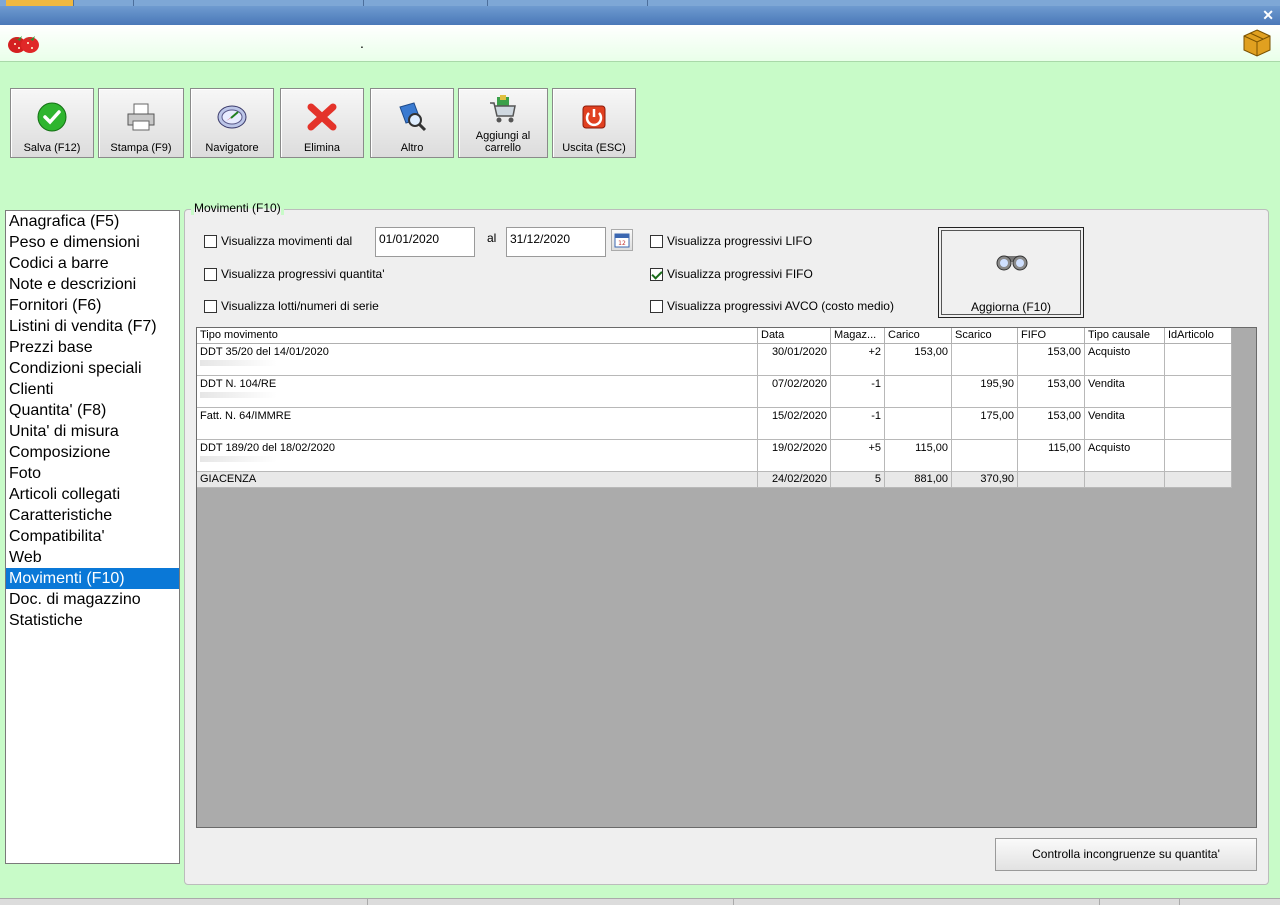 This screenshot has height=905, width=1280. Describe the element at coordinates (985, 424) in the screenshot. I see `cell-scarico: 175,00` at that location.